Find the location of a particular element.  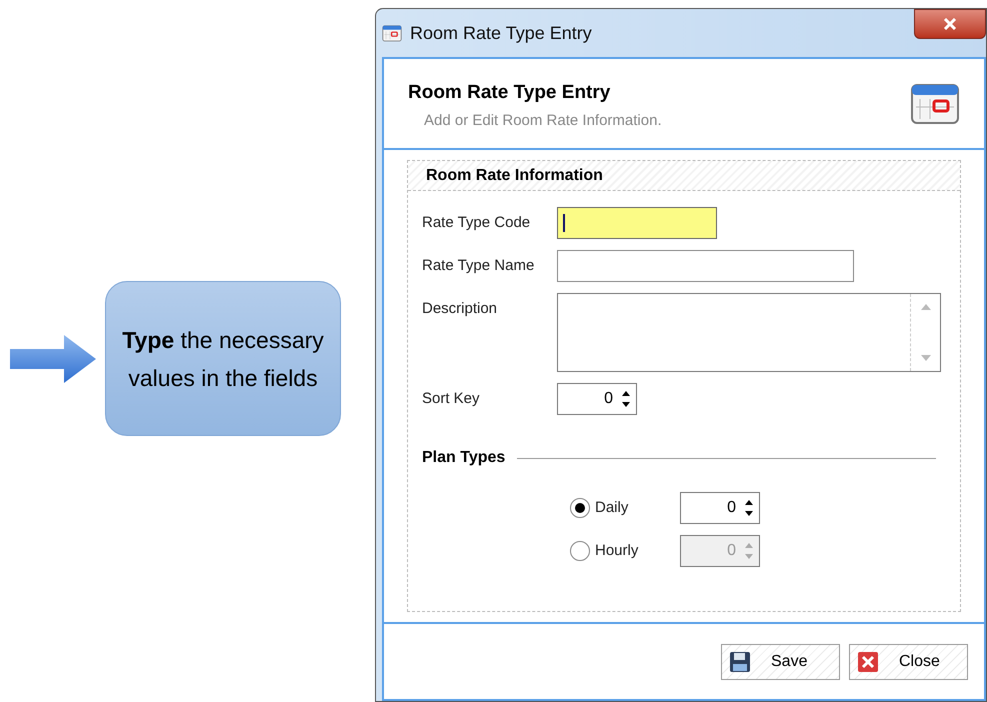

radio-label: Hourly is located at coordinates (616, 550).